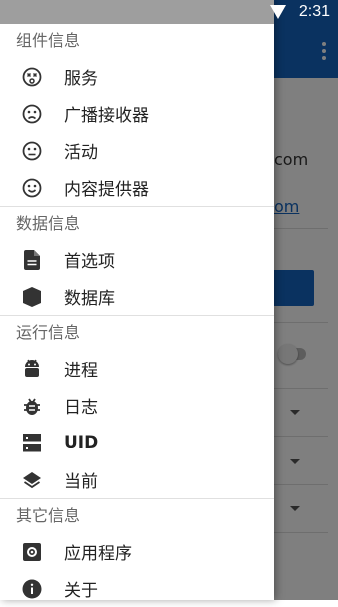  What do you see at coordinates (278, 12) in the screenshot?
I see `wifi-icon` at bounding box center [278, 12].